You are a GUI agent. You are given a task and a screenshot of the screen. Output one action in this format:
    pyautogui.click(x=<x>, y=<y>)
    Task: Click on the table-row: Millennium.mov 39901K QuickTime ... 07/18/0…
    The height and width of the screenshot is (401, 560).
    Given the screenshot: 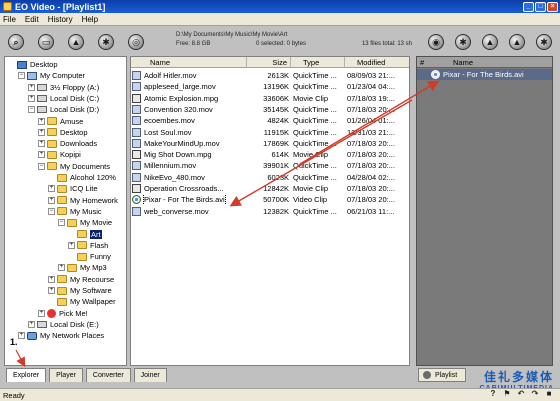 What is the action you would take?
    pyautogui.click(x=270, y=165)
    